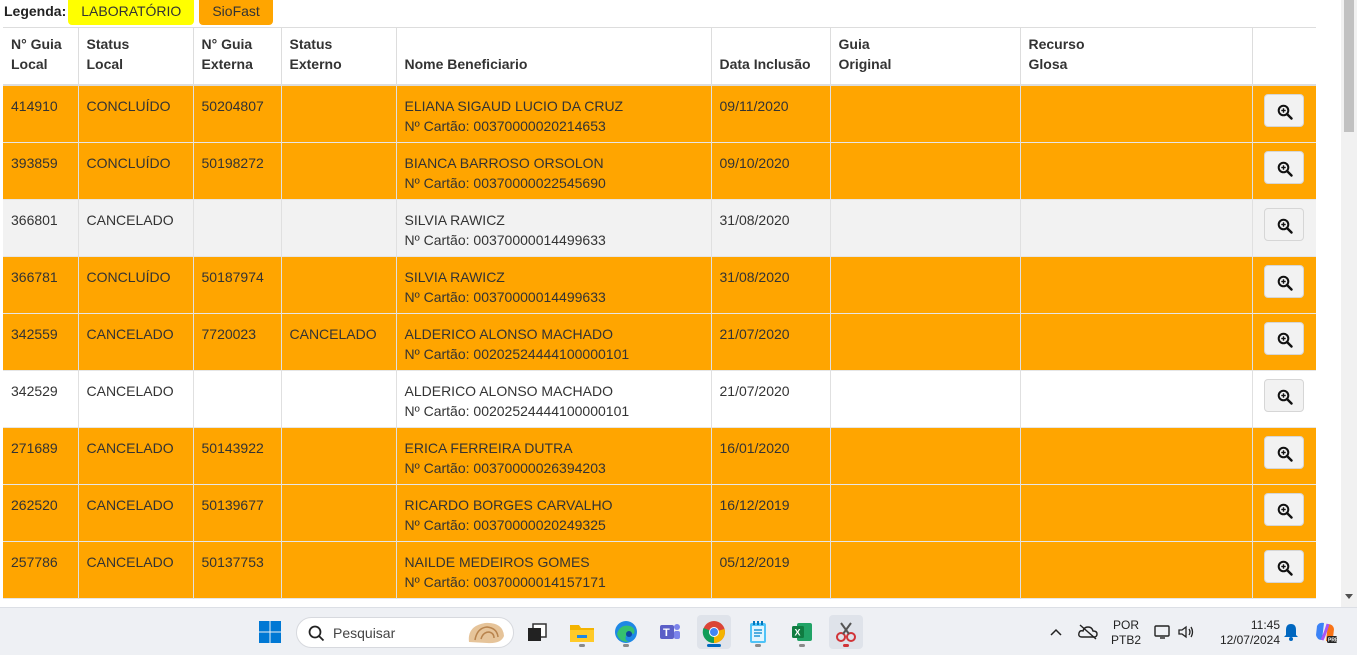  I want to click on cell-data-inclusao: 09/10/2020, so click(771, 170).